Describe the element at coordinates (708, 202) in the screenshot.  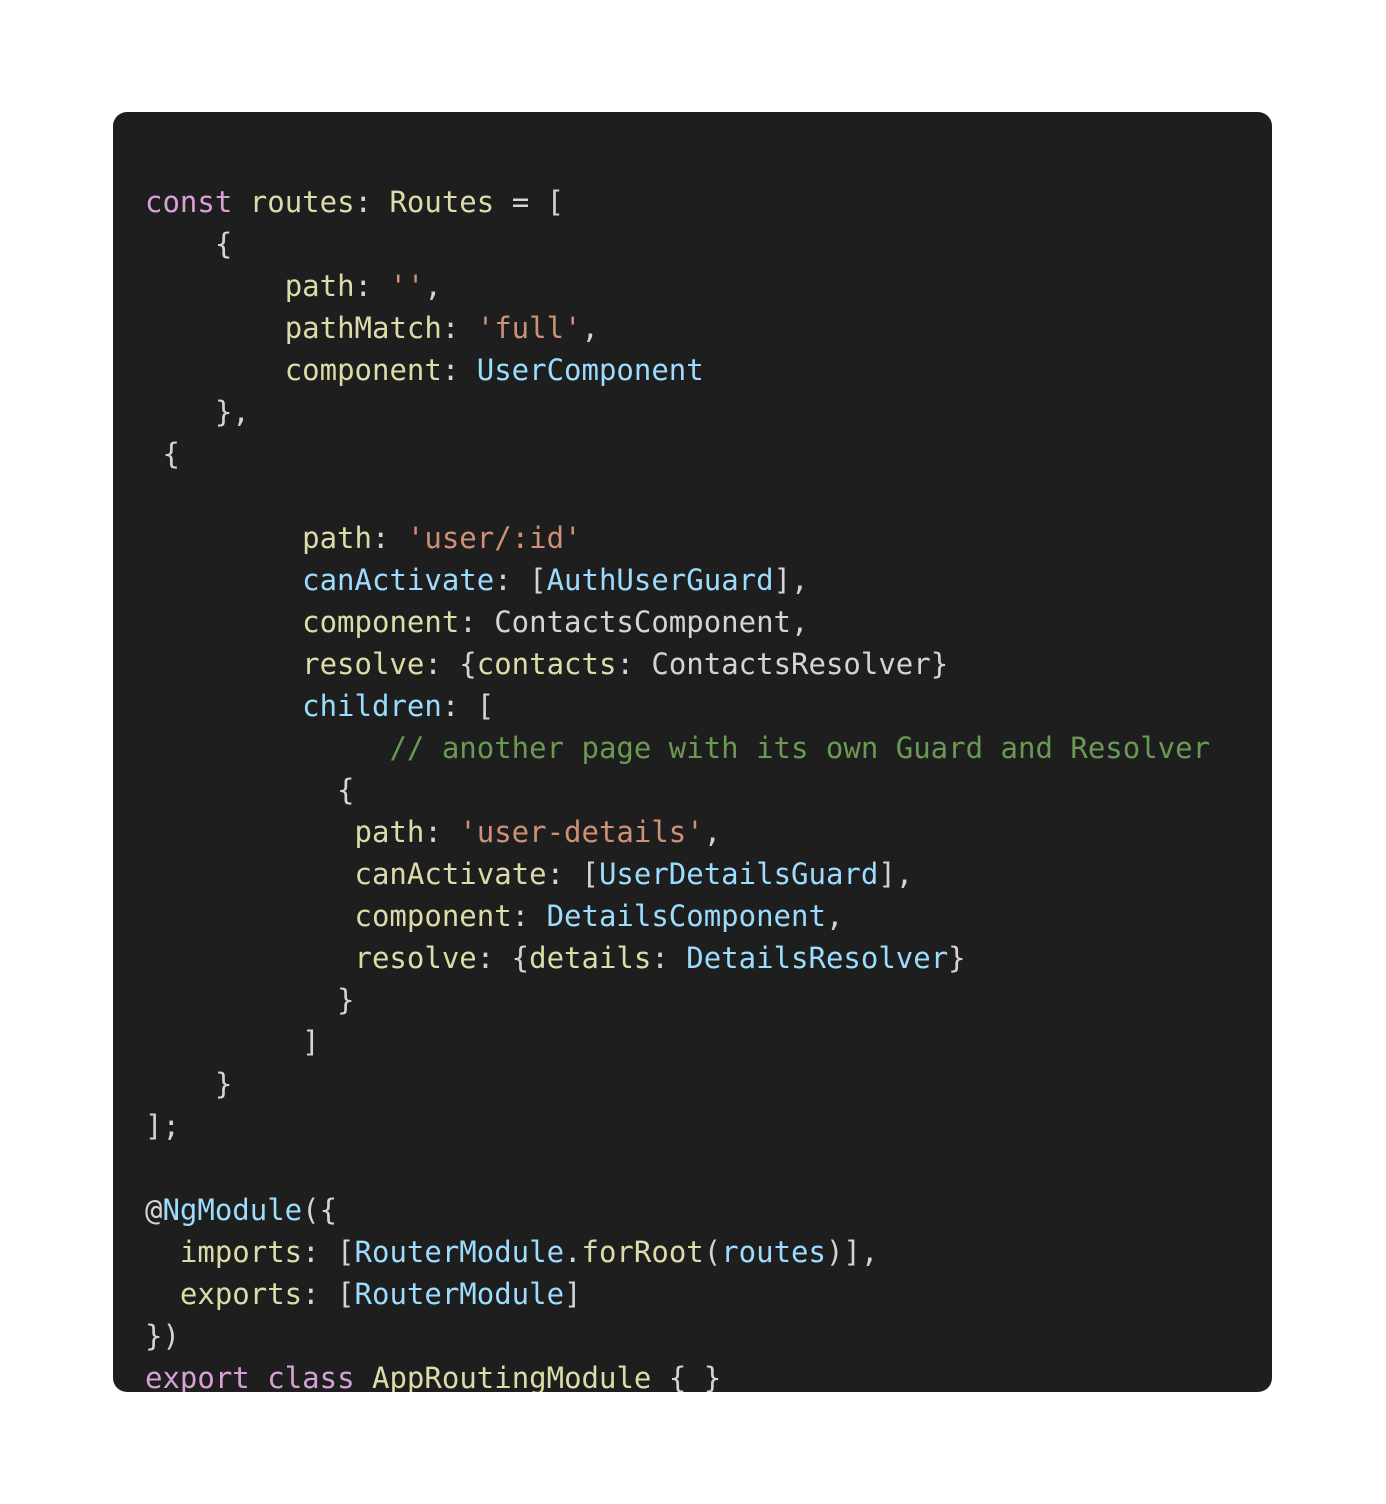
I see `code-line: const routes: Routes = [` at that location.